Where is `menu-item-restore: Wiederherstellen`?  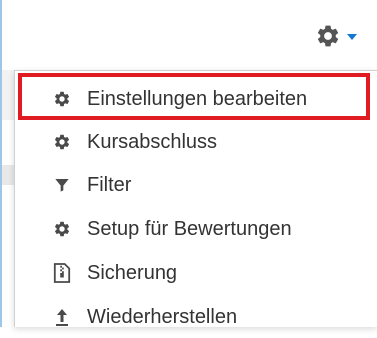 menu-item-restore: Wiederherstellen is located at coordinates (196, 317).